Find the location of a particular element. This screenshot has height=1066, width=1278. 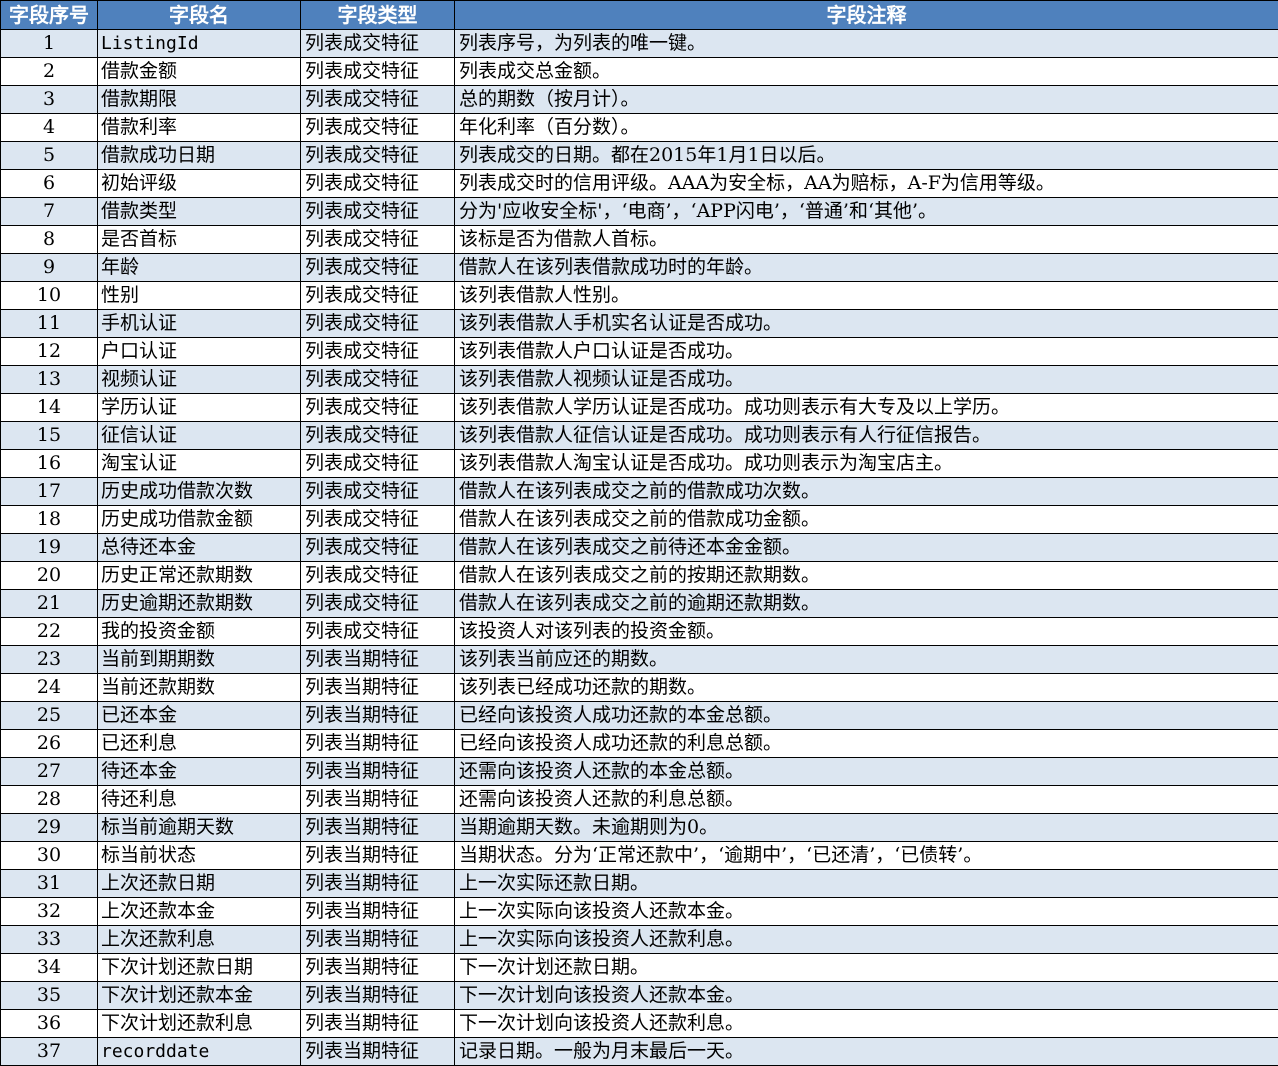

cell-field-note: 该列表借款人学历认证是否成功。成功则表示有大专及以上学历。 is located at coordinates (866, 408).